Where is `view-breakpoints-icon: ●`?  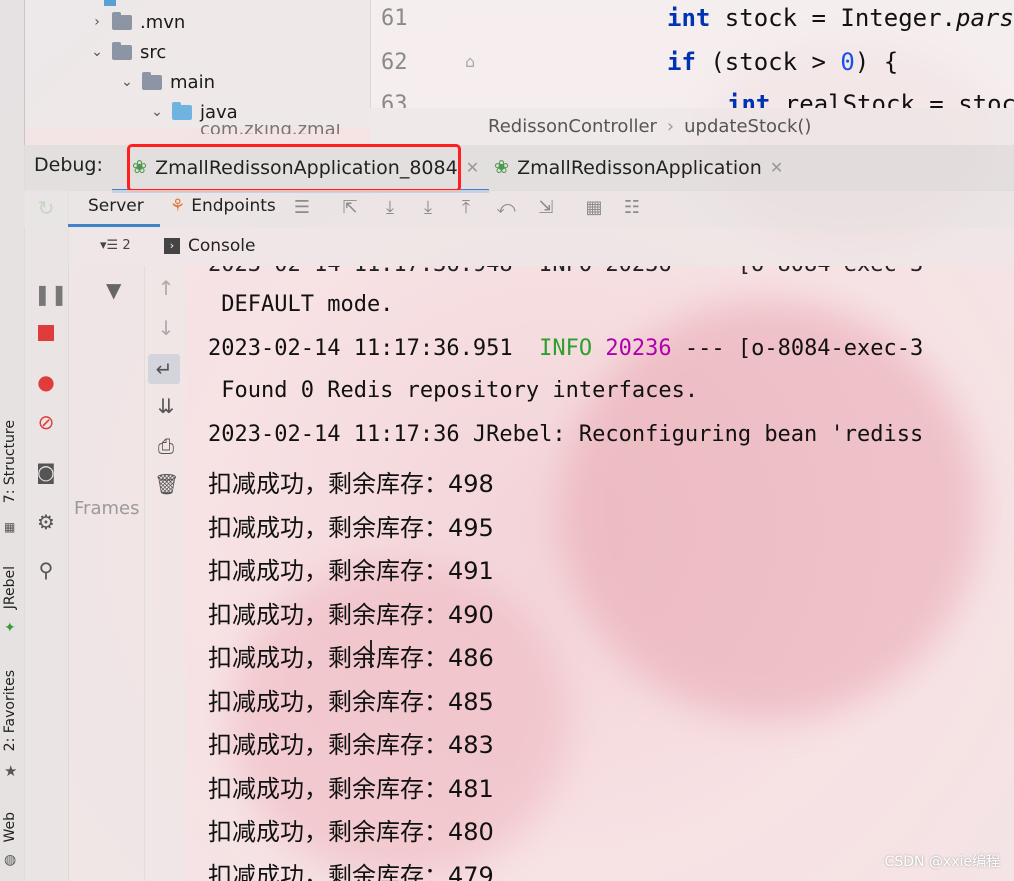
view-breakpoints-icon: ● is located at coordinates (46, 382).